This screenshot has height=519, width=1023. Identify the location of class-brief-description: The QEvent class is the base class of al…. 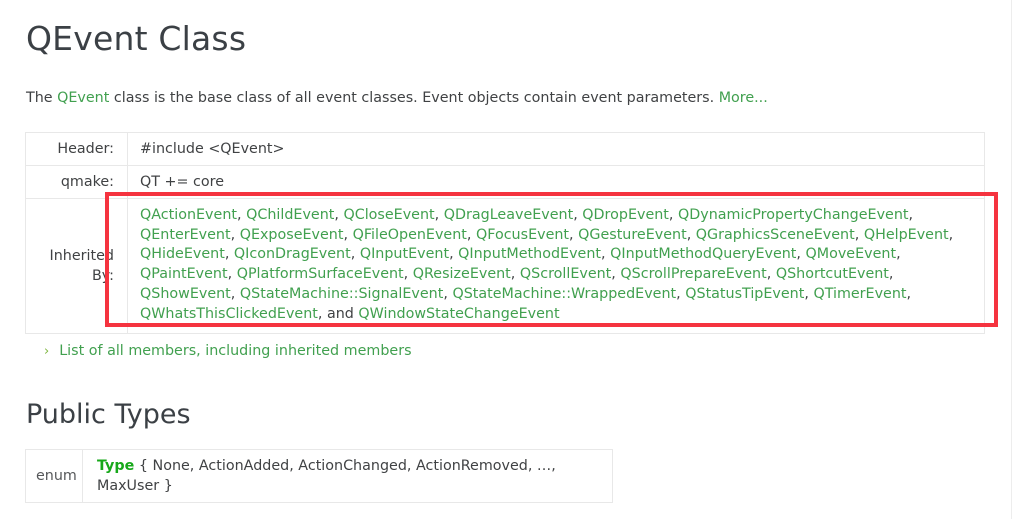
(397, 98).